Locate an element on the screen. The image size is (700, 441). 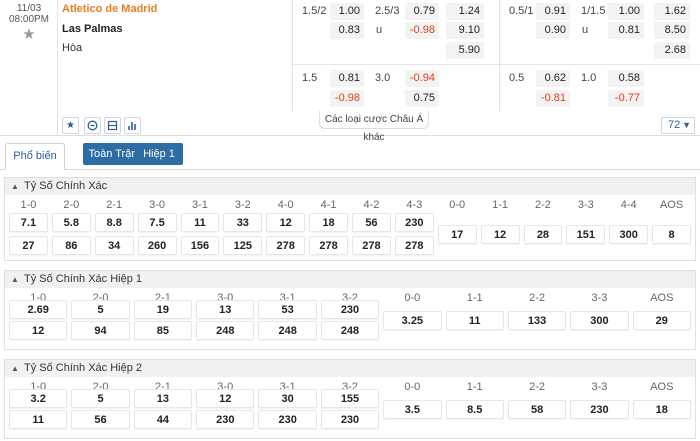
tab-popular: Phổ biến is located at coordinates (35, 156).